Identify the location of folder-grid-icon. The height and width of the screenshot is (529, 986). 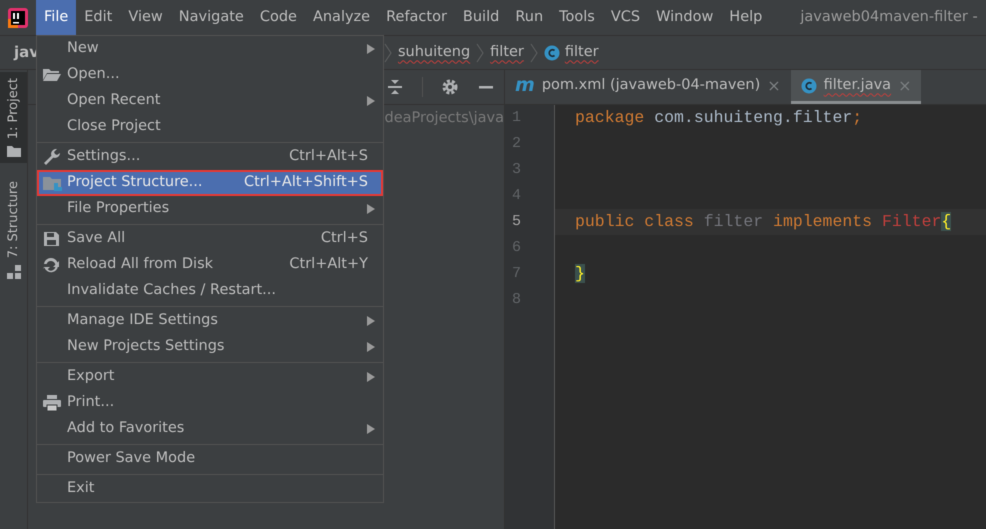
(53, 183).